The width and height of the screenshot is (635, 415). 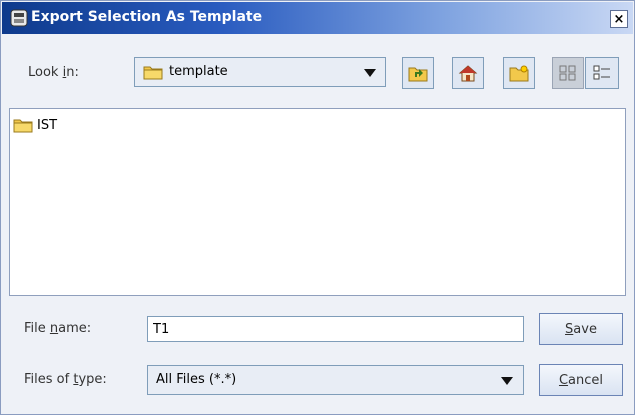 What do you see at coordinates (196, 379) in the screenshot?
I see `file-type-value: All Files (*.*)` at bounding box center [196, 379].